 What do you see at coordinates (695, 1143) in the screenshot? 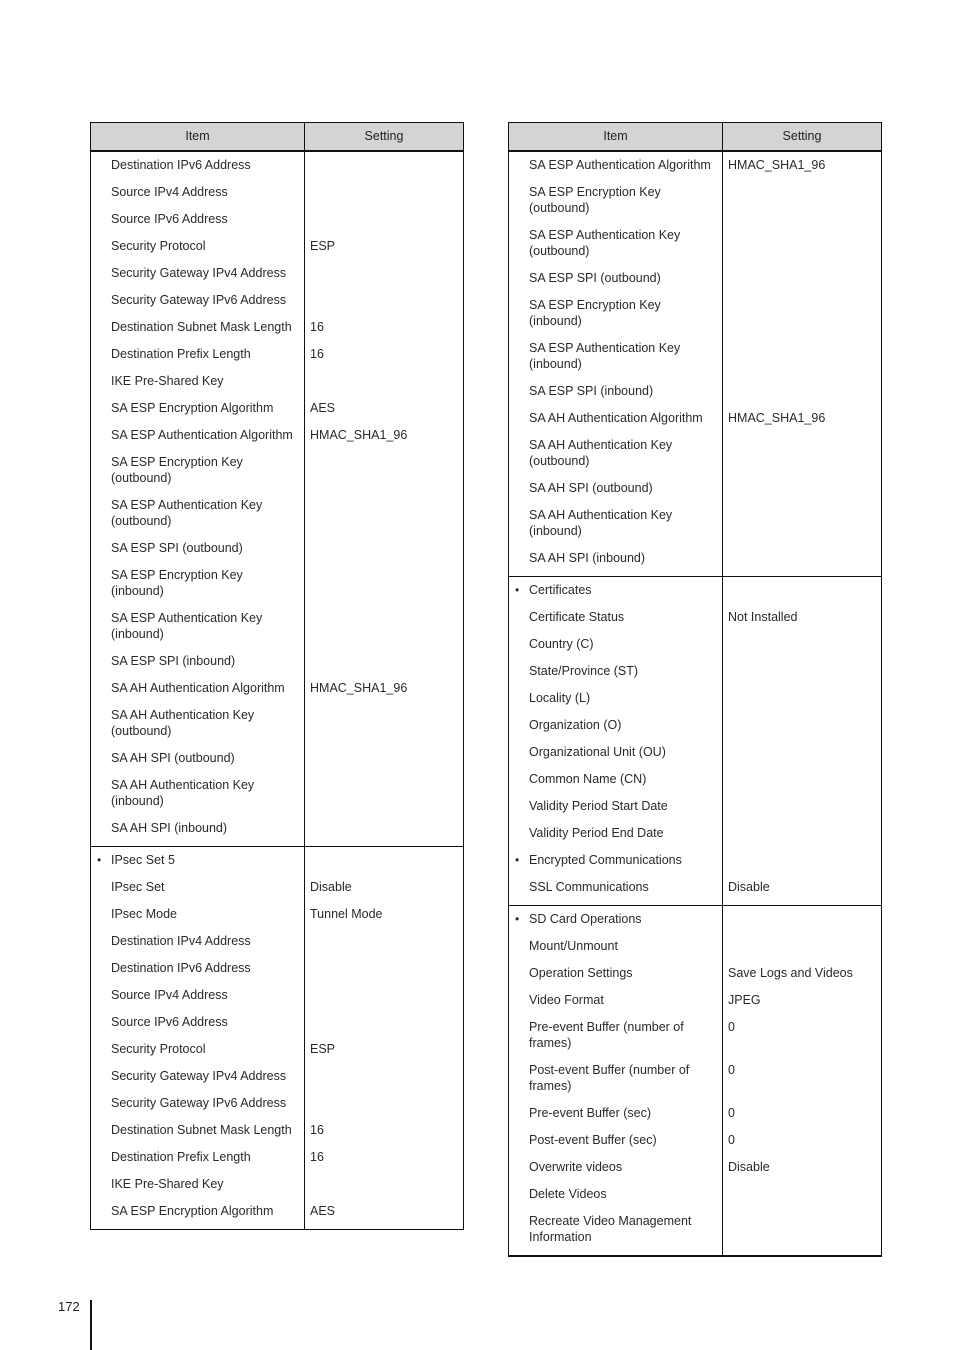
I see `table-row: Post-event Buffer (sec) 0` at bounding box center [695, 1143].